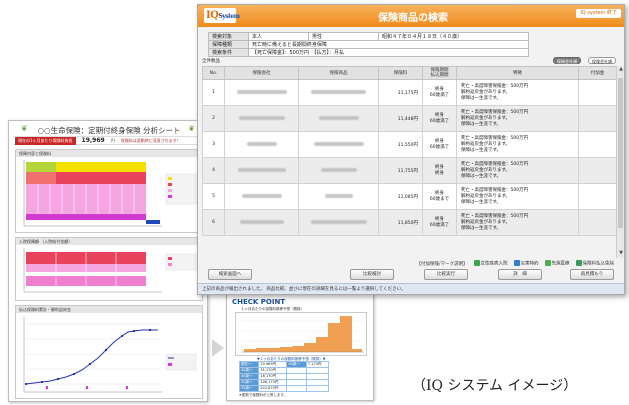  What do you see at coordinates (230, 274) in the screenshot?
I see `back-to-search-button: 検索画面へ` at bounding box center [230, 274].